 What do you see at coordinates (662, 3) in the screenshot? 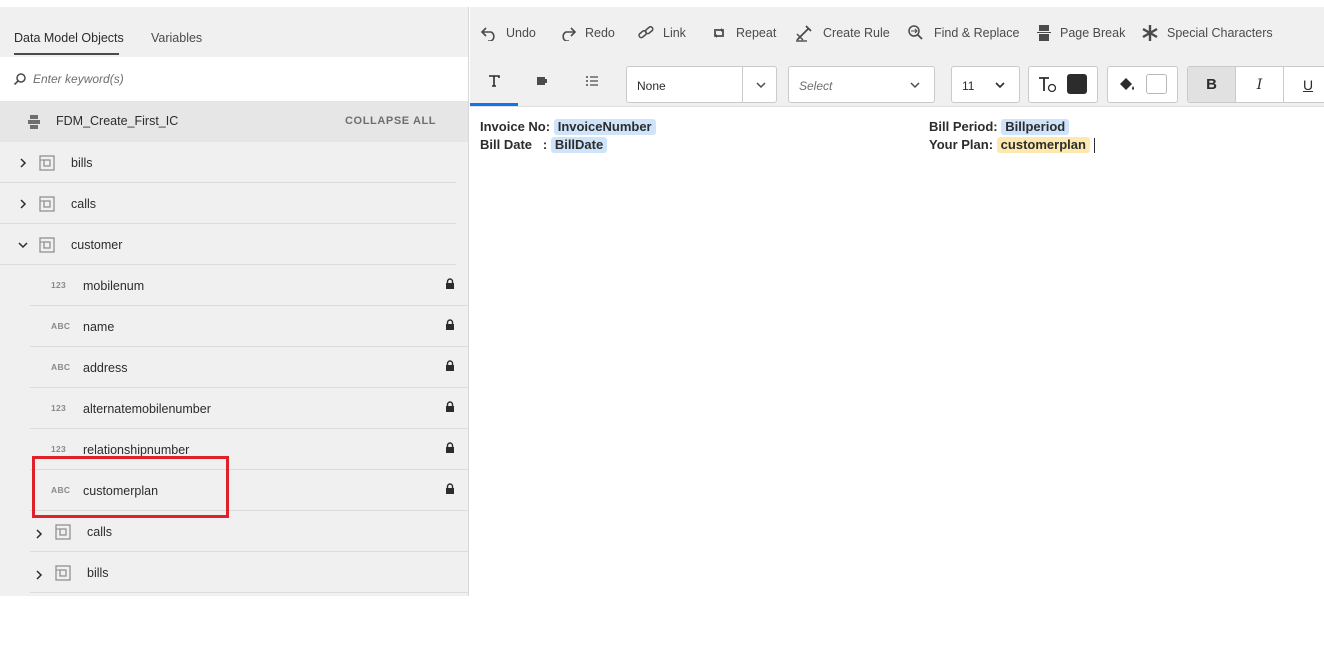
I see `top-strip` at bounding box center [662, 3].